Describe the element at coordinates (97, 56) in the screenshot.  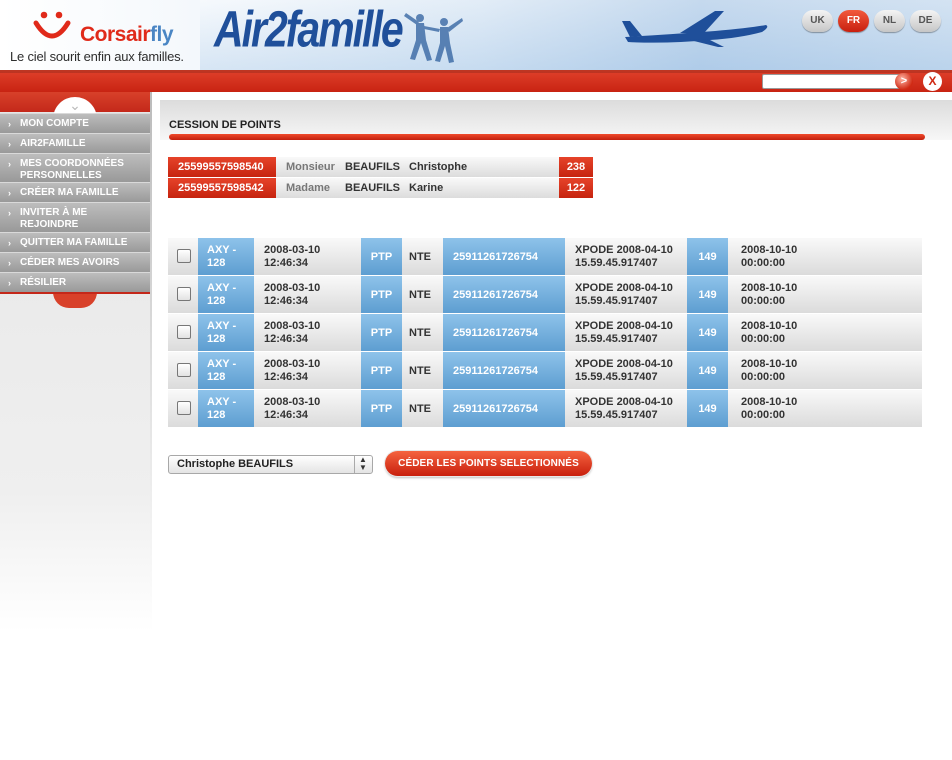
I see `tagline: Le ciel sourit enfin aux familles.` at that location.